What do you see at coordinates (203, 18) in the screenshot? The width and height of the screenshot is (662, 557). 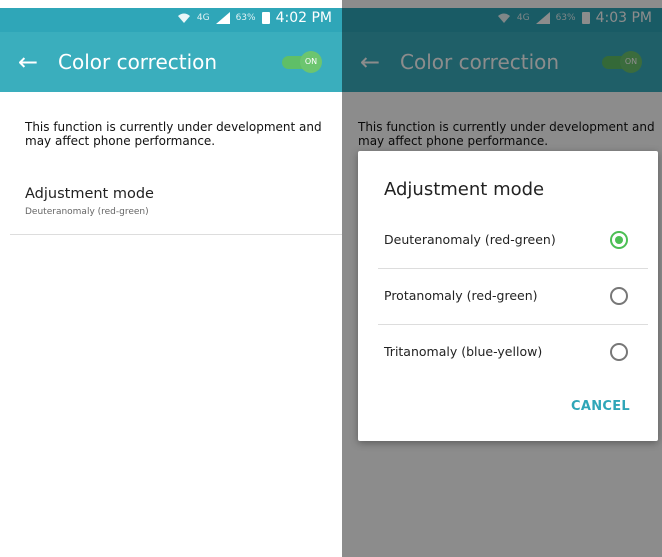 I see `network-type-label: 4G` at bounding box center [203, 18].